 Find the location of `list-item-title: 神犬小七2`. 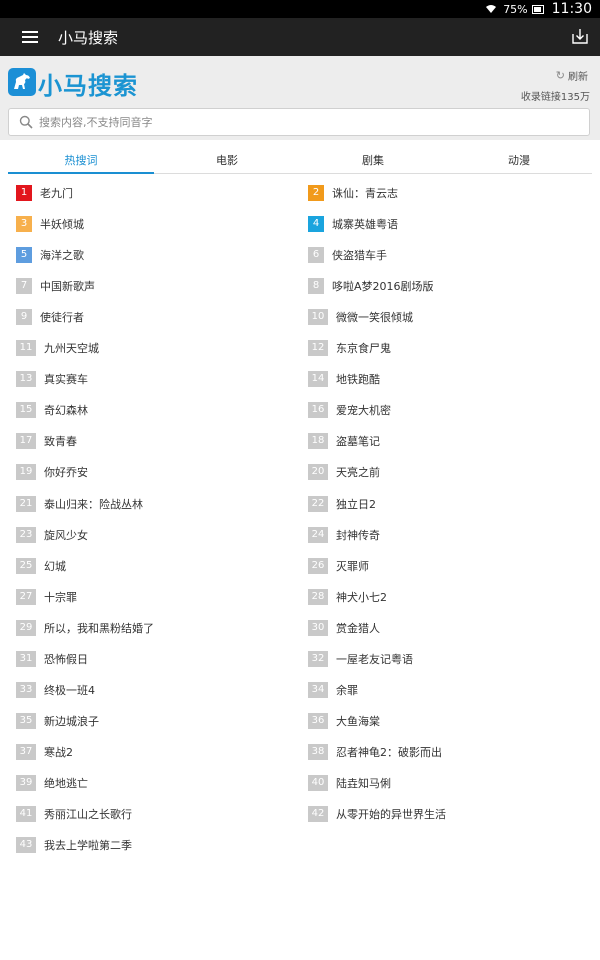

list-item-title: 神犬小七2 is located at coordinates (361, 597).